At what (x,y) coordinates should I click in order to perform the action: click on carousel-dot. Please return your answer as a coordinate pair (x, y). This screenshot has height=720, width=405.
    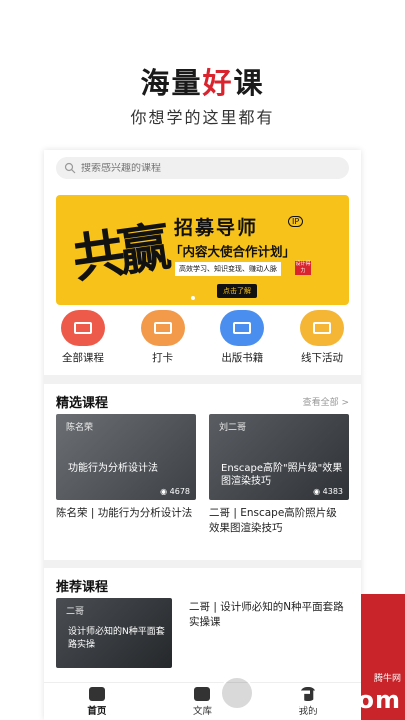
    Looking at the image, I should click on (193, 298).